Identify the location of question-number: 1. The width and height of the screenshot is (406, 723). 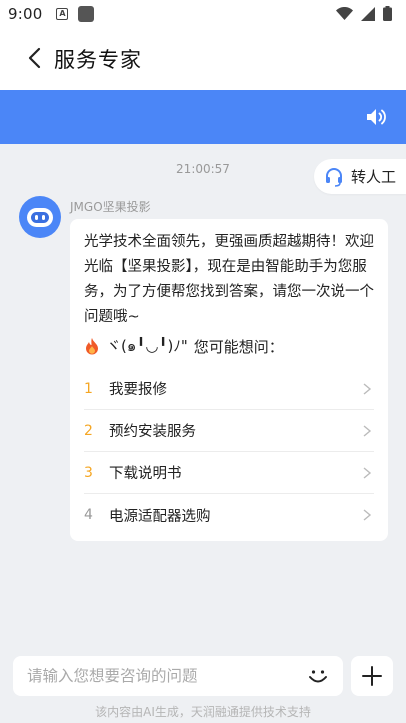
(88, 388).